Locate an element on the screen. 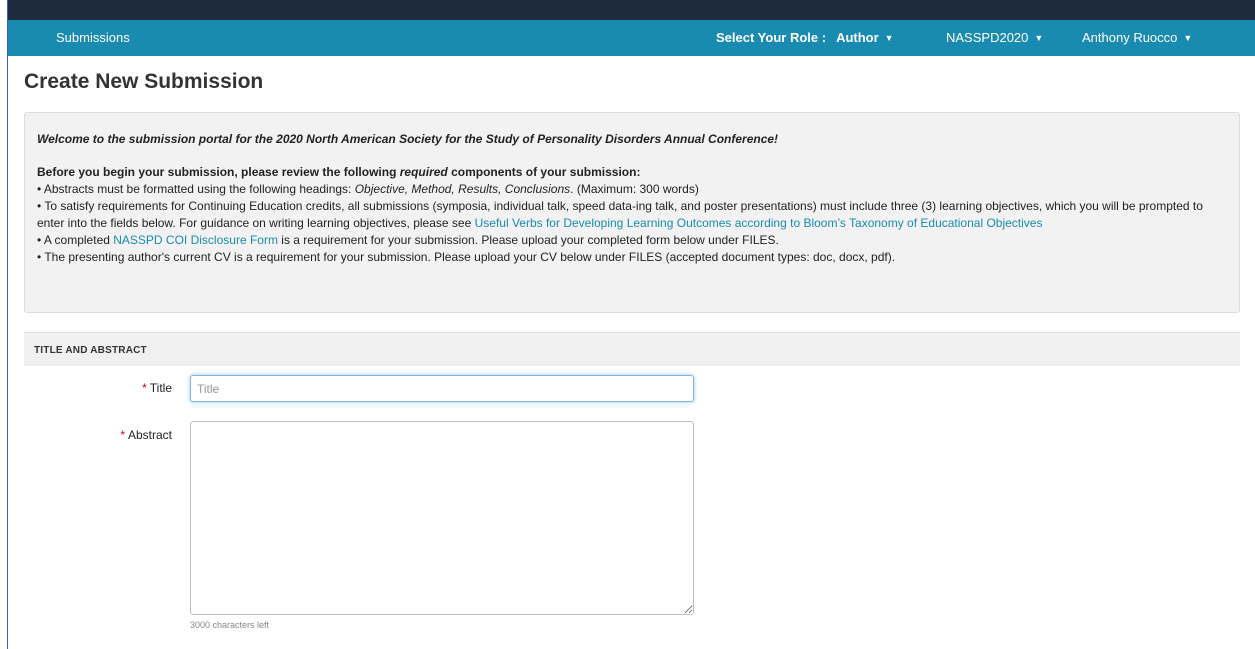  role-selector: Select Your Role : Author ▼ is located at coordinates (805, 37).